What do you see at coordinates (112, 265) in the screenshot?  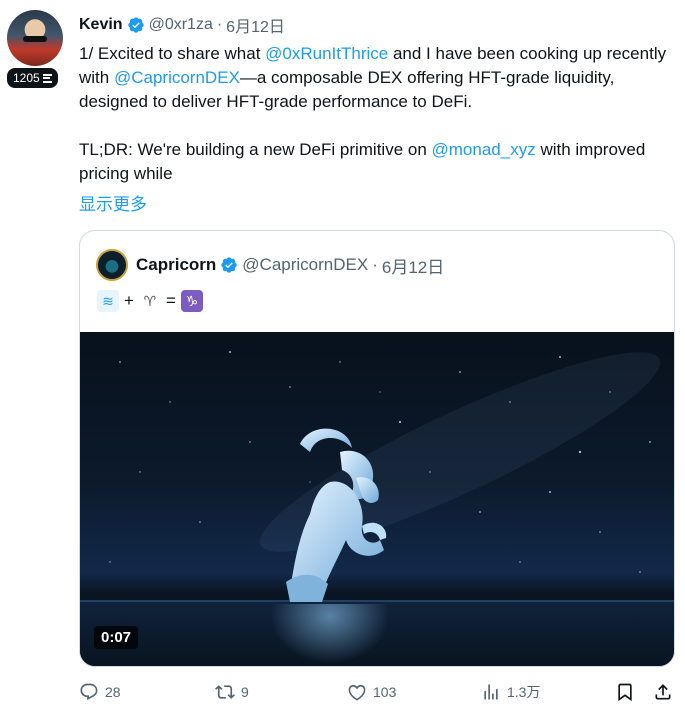 I see `capricorn-avatar` at bounding box center [112, 265].